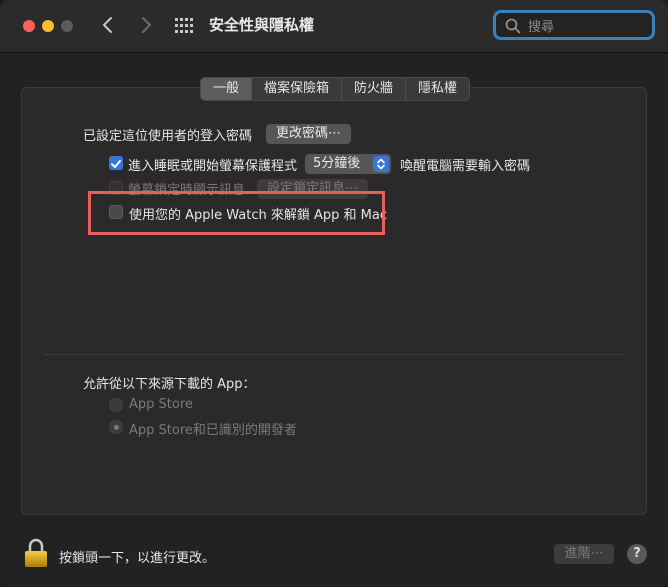 This screenshot has width=668, height=587. Describe the element at coordinates (48, 26) in the screenshot. I see `minimize-window-button` at that location.